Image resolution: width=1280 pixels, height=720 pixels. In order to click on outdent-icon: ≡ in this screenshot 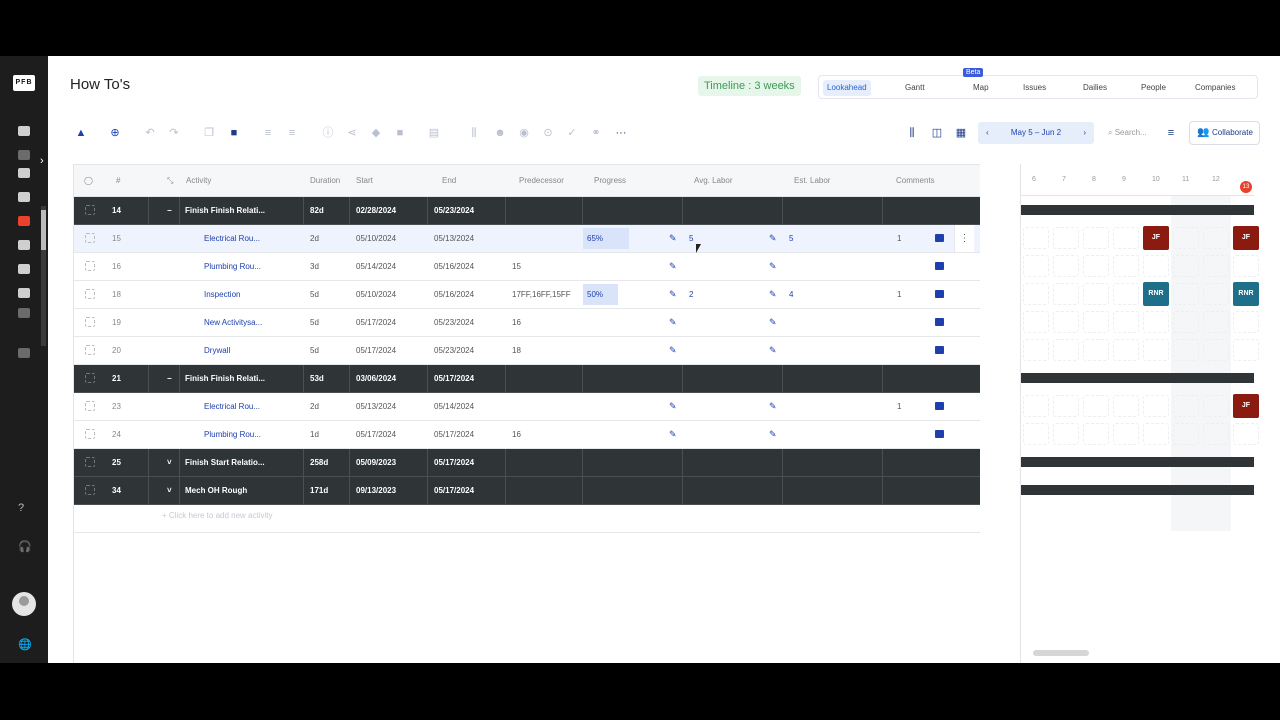, I will do `click(292, 133)`.